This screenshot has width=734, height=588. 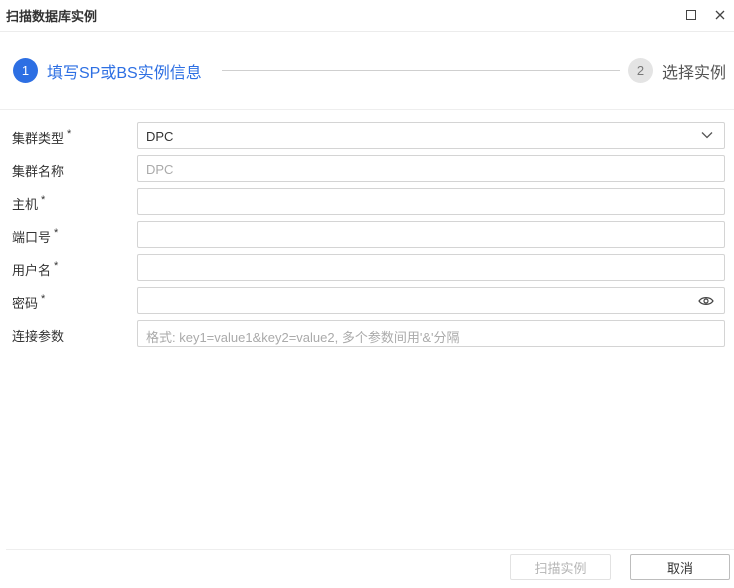 What do you see at coordinates (303, 337) in the screenshot?
I see `conn-params-placeholder: 格式: key1=value1&key2=value2, 多个参数间用'&'分隔` at bounding box center [303, 337].